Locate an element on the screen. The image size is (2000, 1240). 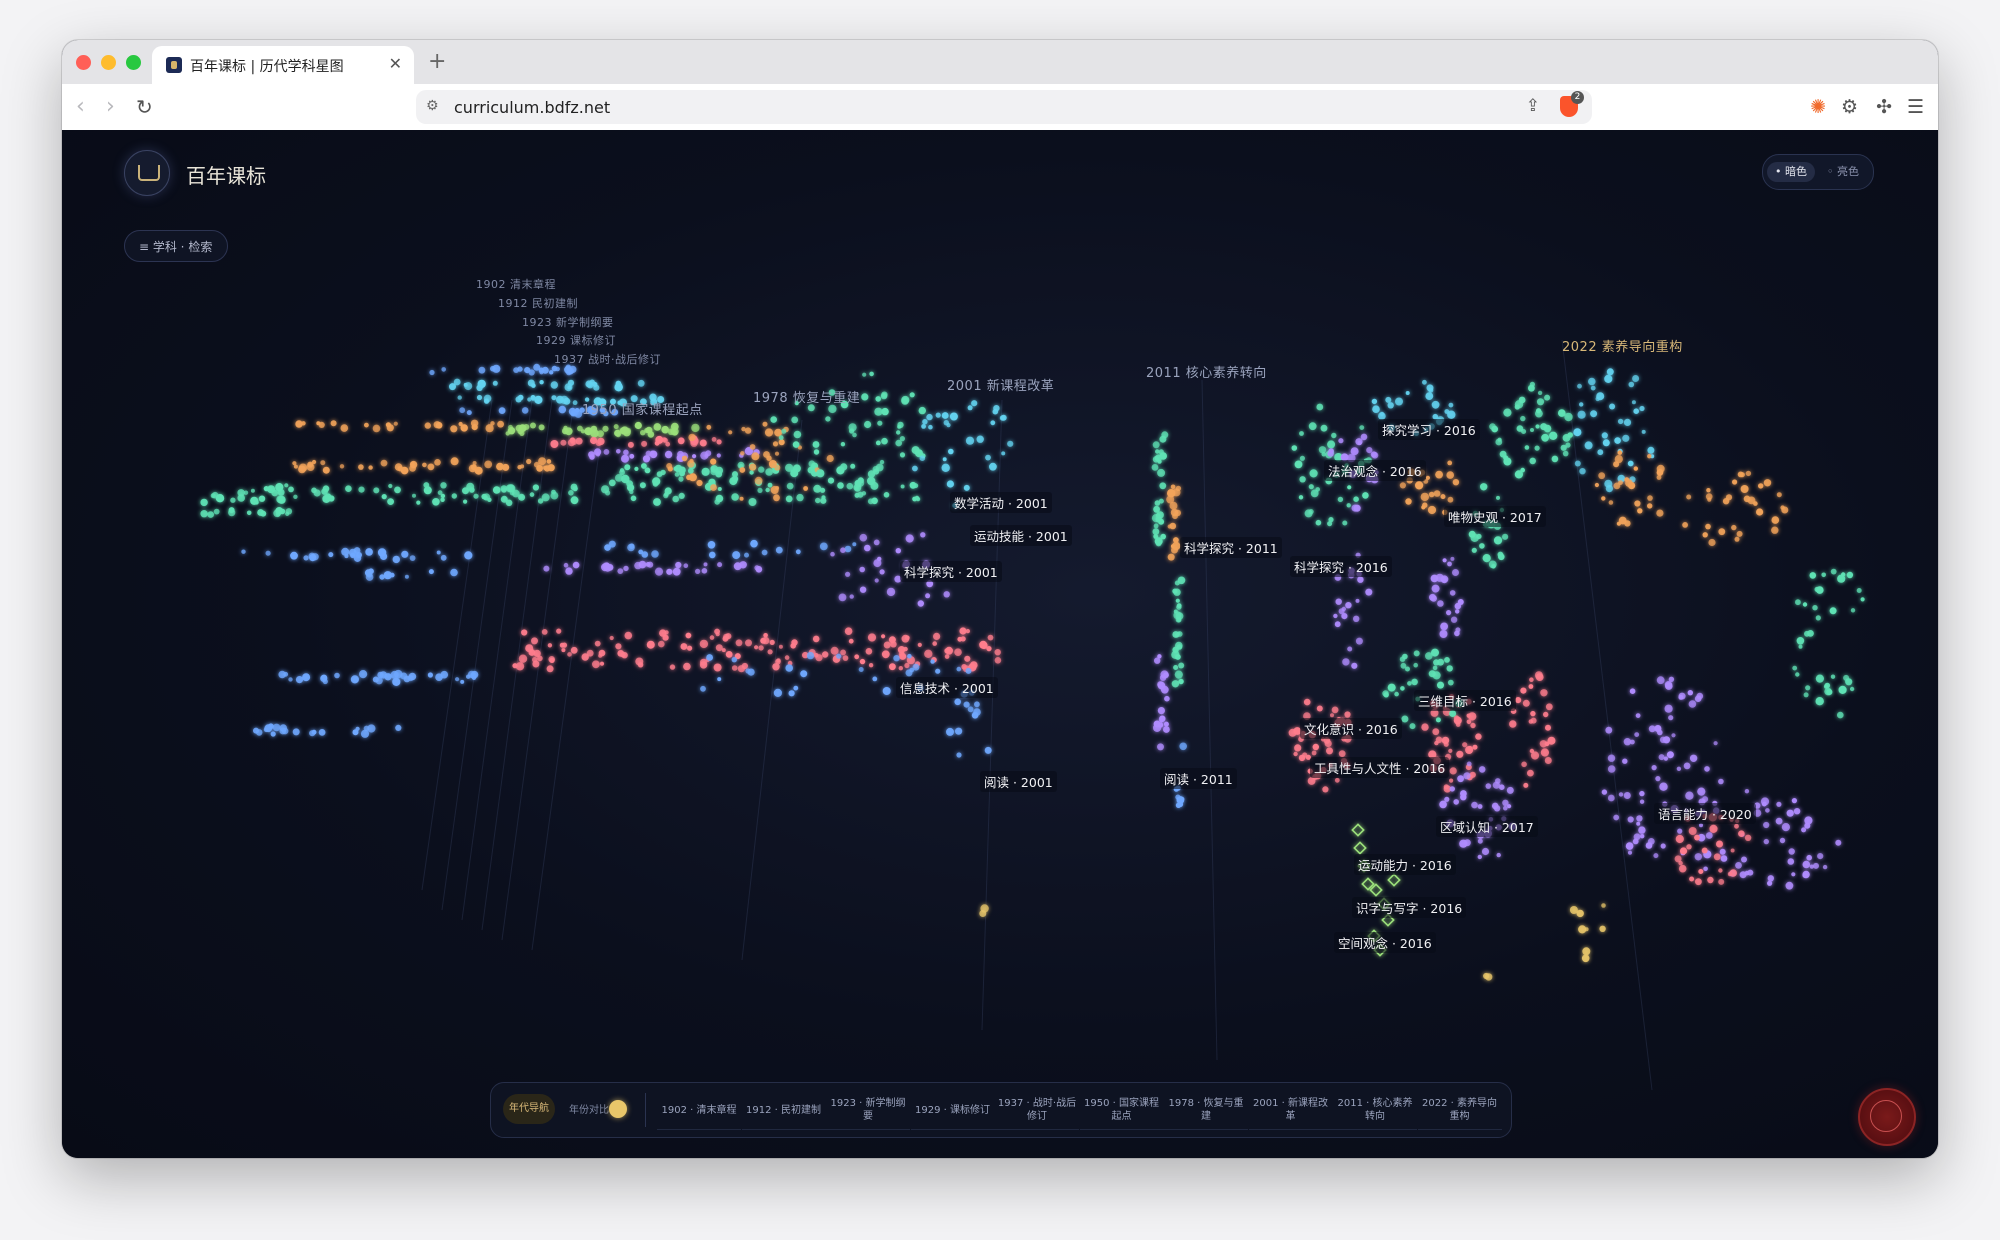
subject-search-button: ≡ 学科 · 检索 is located at coordinates (176, 246).